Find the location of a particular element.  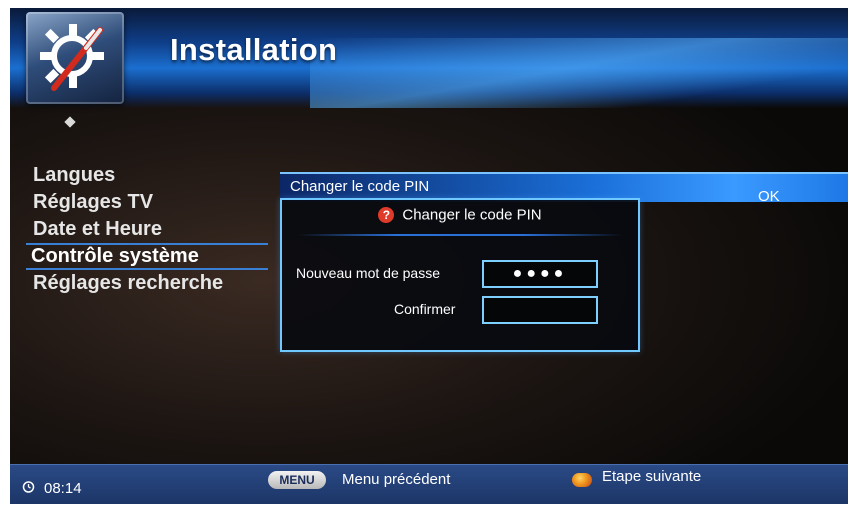

menu-item-reglages-tv: Réglages TV is located at coordinates (148, 202).